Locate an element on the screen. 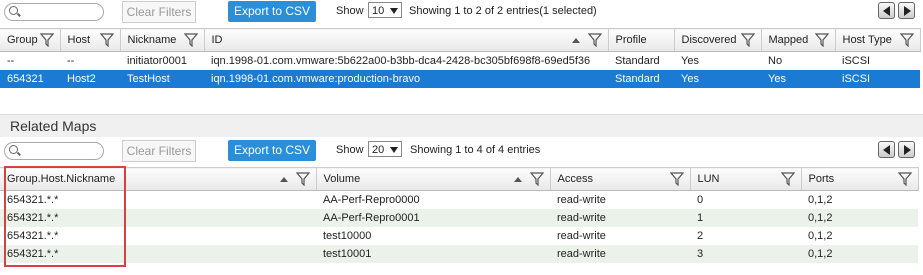 This screenshot has height=275, width=923. hosts-prev-page-button is located at coordinates (886, 10).